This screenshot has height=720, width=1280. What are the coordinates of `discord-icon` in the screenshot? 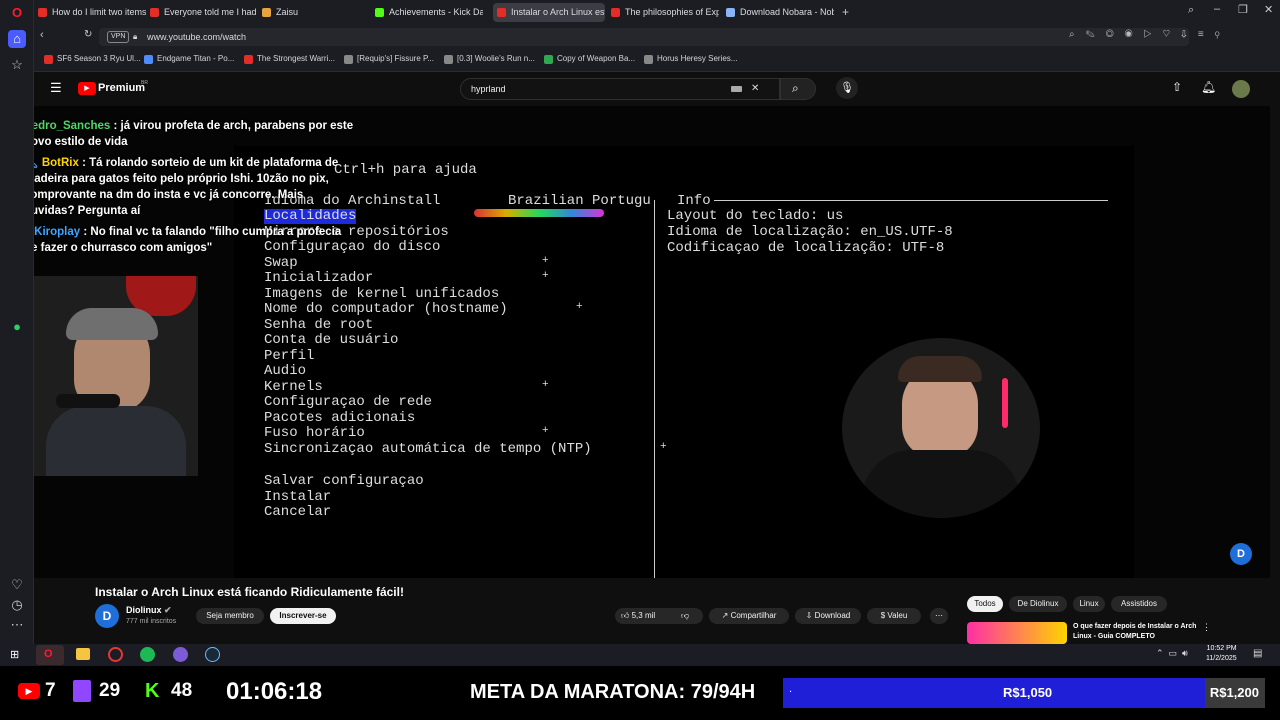 It's located at (180, 654).